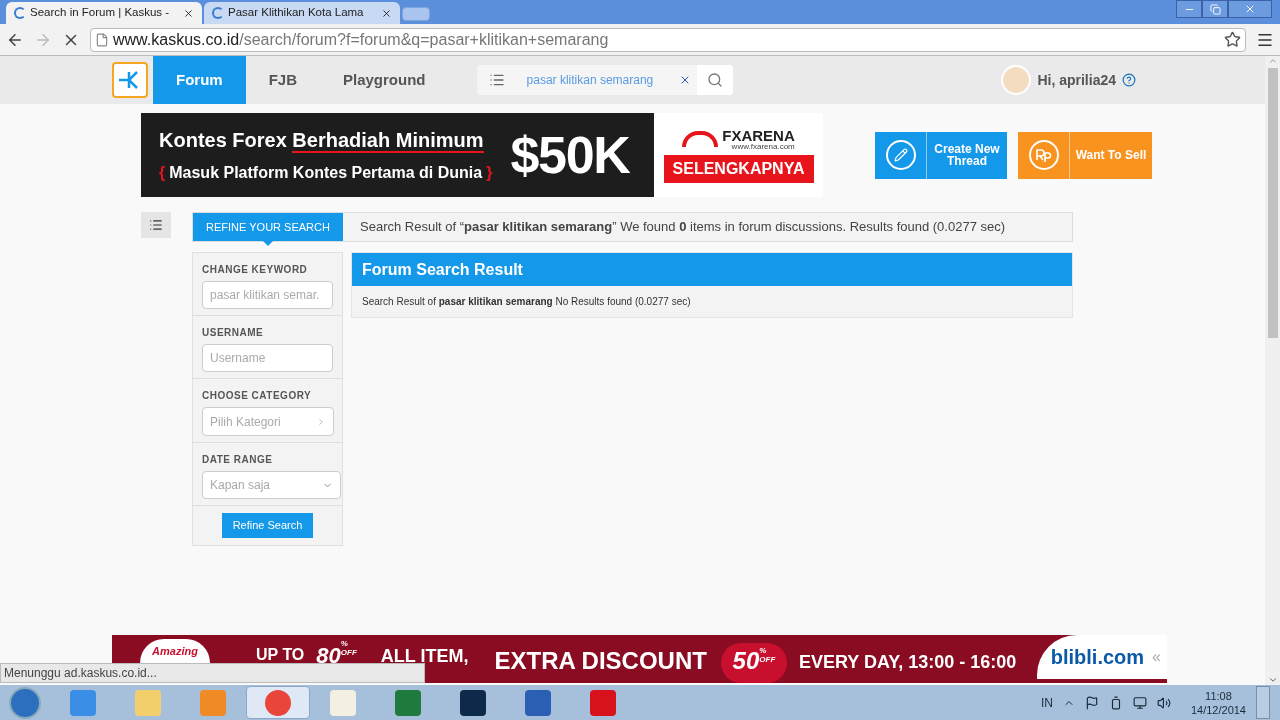  Describe the element at coordinates (907, 662) in the screenshot. I see `ad-text: EVERY DAY, 13:00 - 16:00` at that location.